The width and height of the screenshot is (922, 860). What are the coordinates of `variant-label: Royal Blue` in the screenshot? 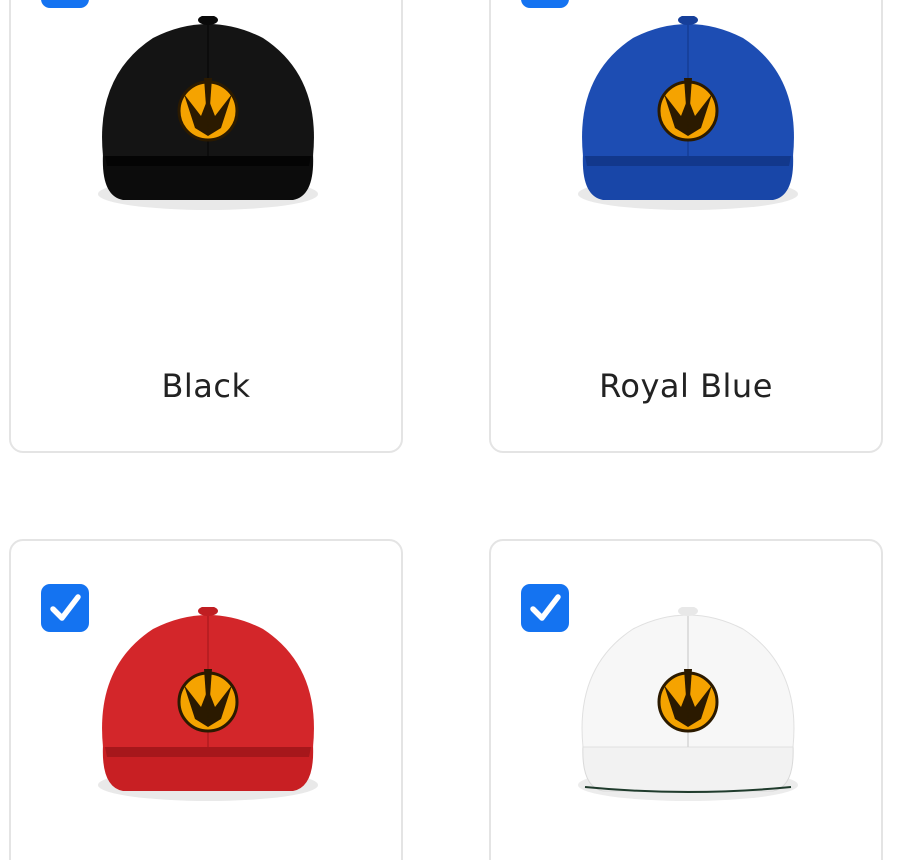 It's located at (686, 386).